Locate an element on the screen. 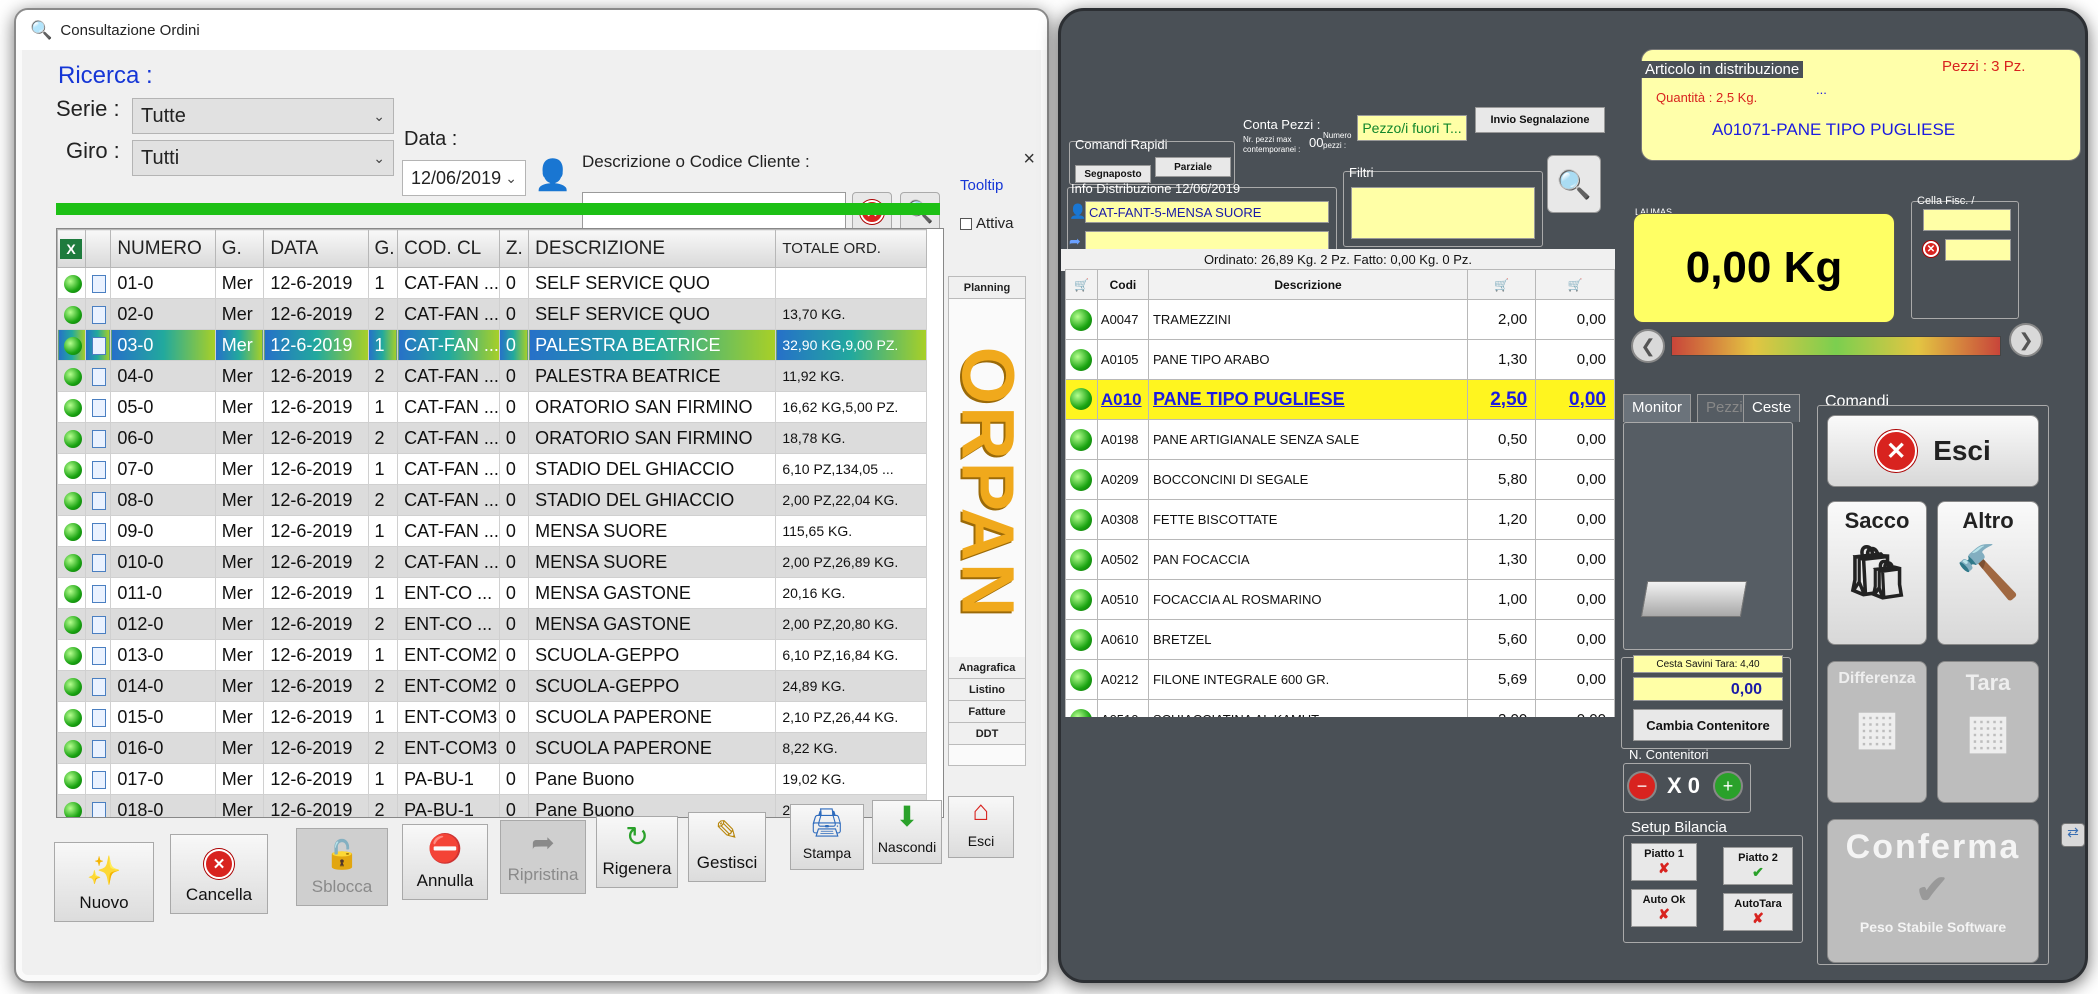 Image resolution: width=2098 pixels, height=994 pixels. side-toggle-button: ⇄ is located at coordinates (2073, 835).